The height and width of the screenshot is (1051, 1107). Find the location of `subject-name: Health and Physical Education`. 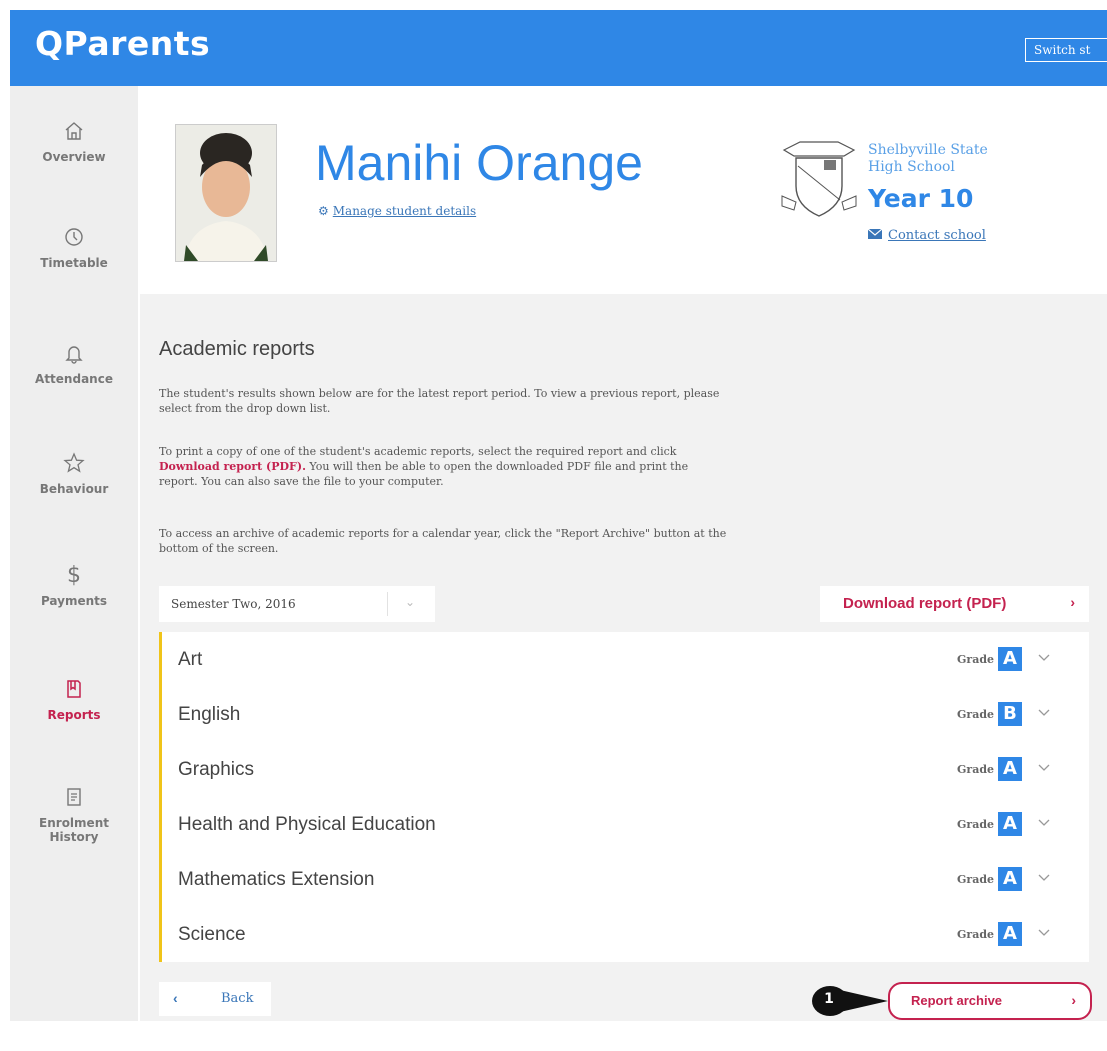

subject-name: Health and Physical Education is located at coordinates (307, 824).